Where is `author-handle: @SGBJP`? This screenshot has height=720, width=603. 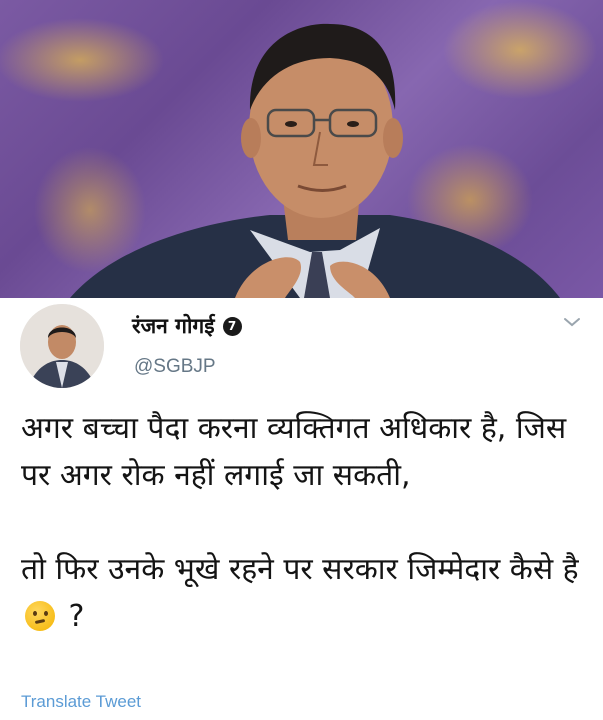
author-handle: @SGBJP is located at coordinates (175, 367).